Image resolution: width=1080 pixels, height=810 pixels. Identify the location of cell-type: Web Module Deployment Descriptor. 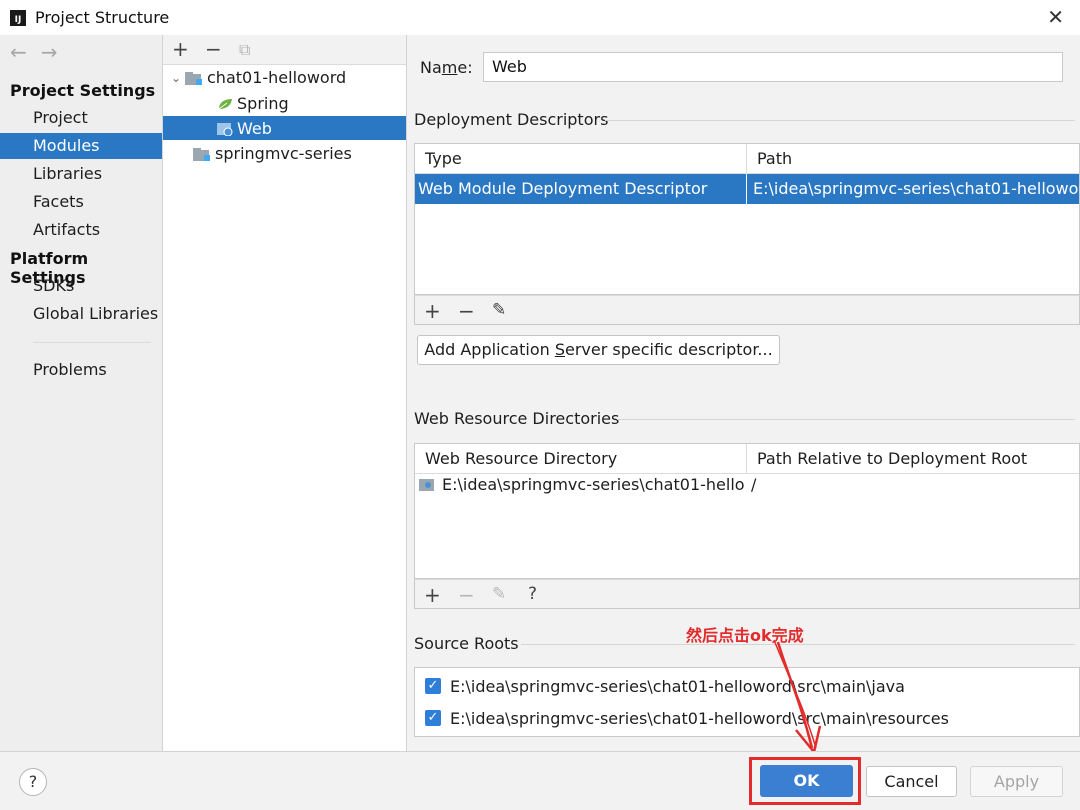
(563, 188).